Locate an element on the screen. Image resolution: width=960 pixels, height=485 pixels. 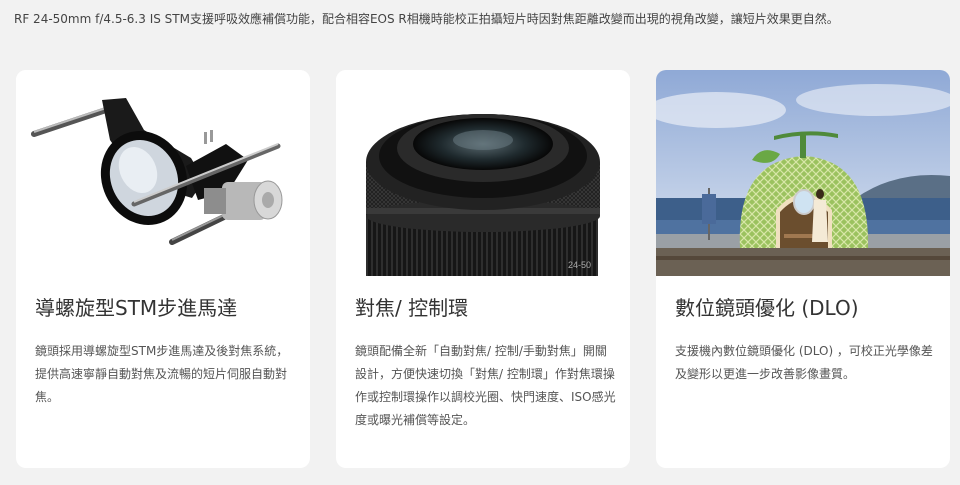
melon-bus-stop-photo is located at coordinates (803, 173).